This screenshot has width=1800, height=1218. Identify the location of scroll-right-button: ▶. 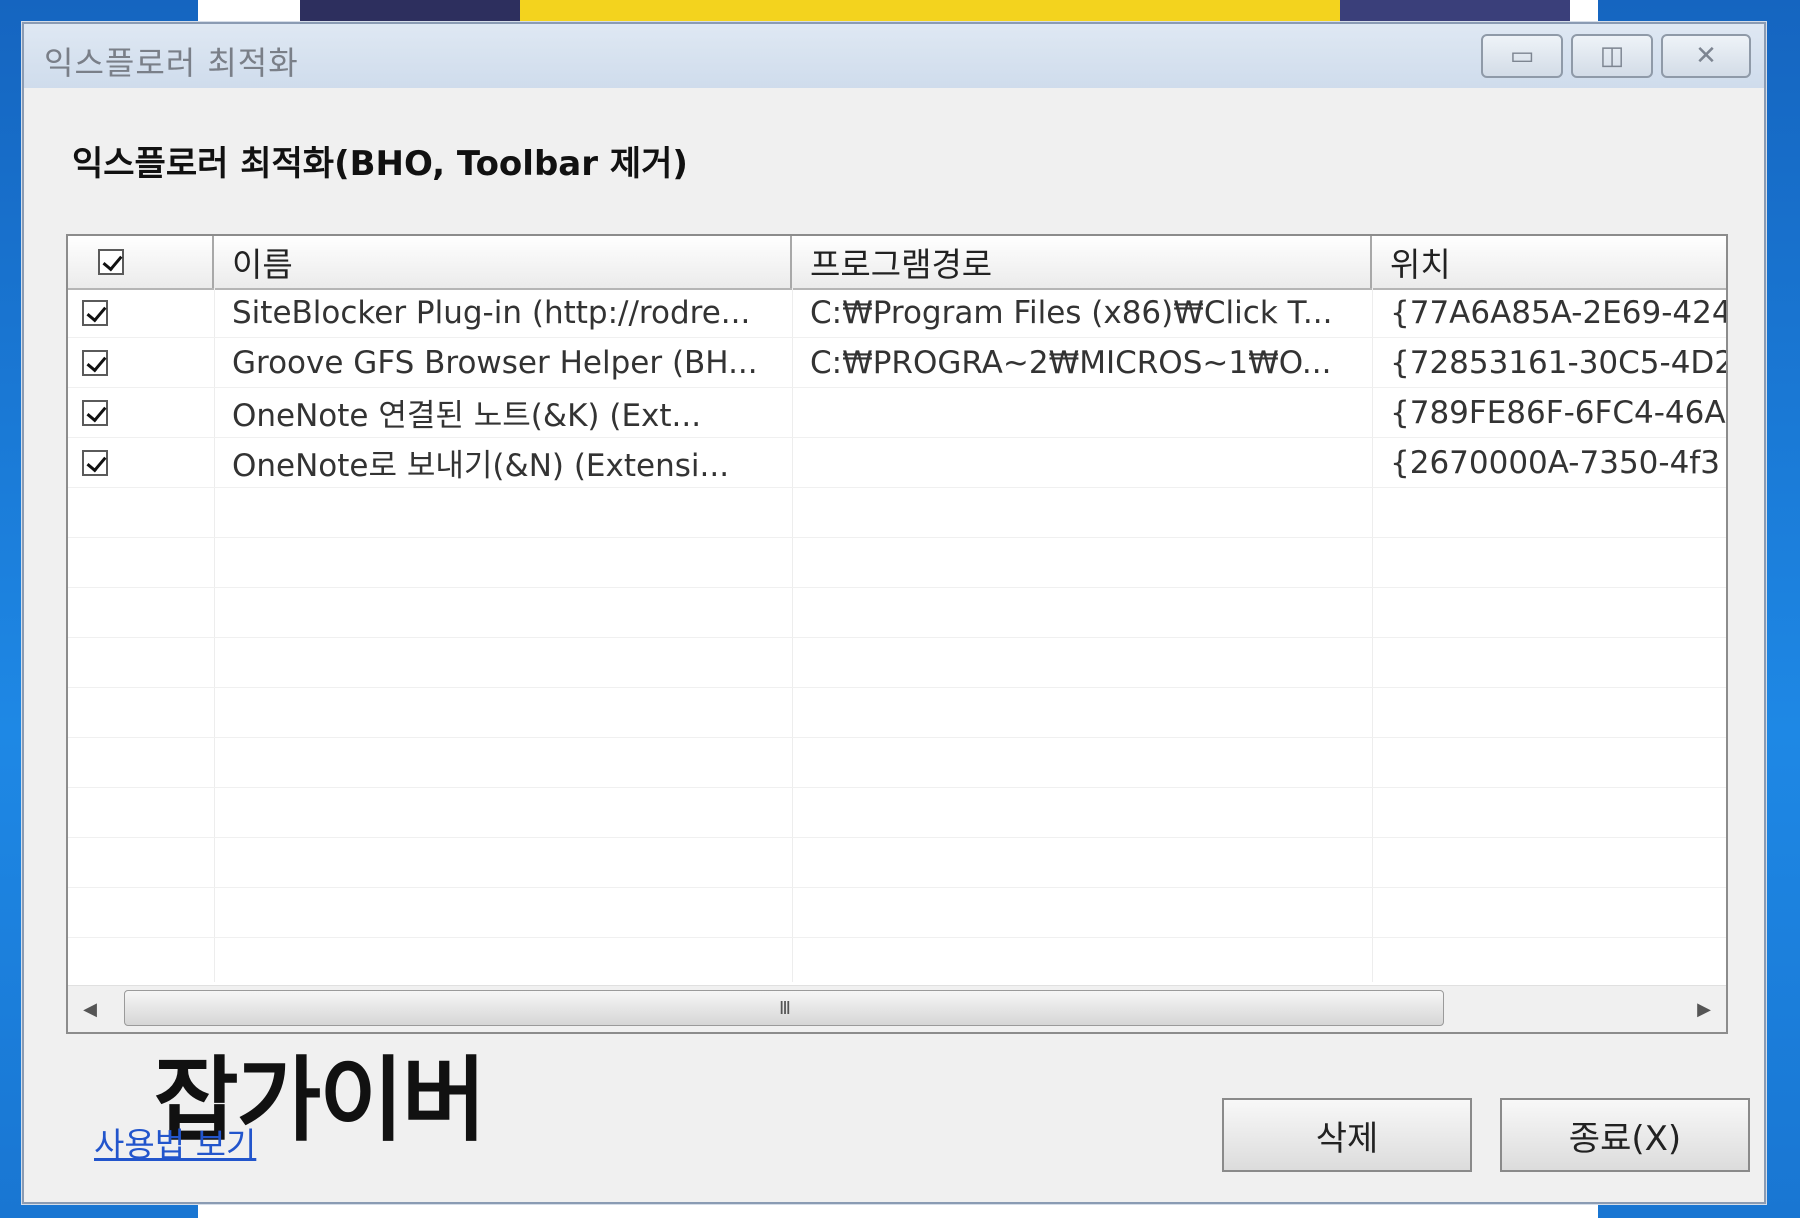
(1704, 1009).